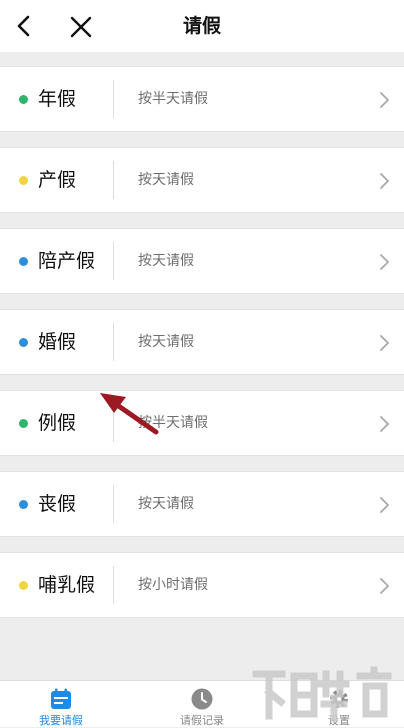  Describe the element at coordinates (57, 99) in the screenshot. I see `leave-type-name: 年假` at that location.